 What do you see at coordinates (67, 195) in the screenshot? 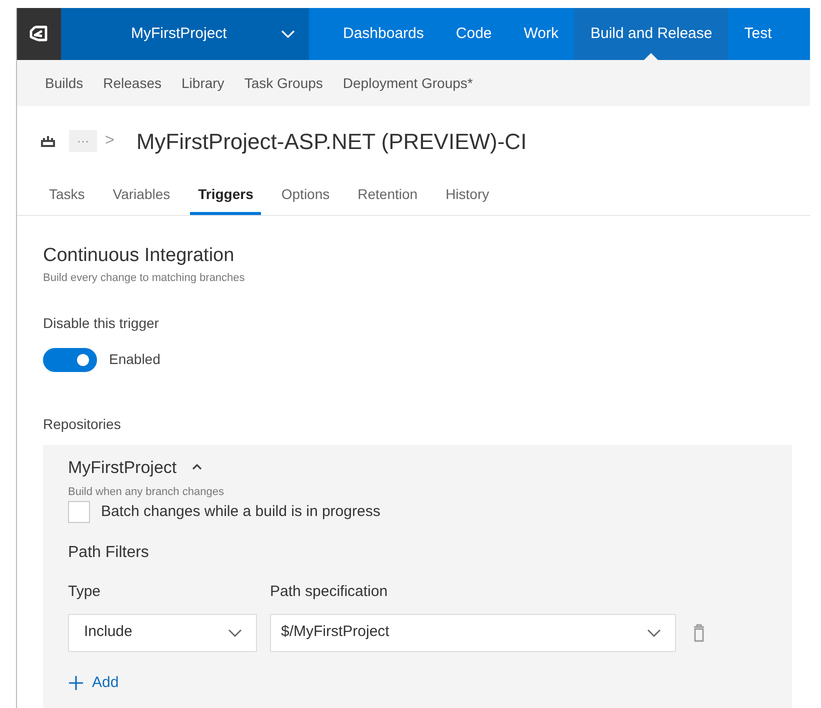
I see `tab: Tasks` at bounding box center [67, 195].